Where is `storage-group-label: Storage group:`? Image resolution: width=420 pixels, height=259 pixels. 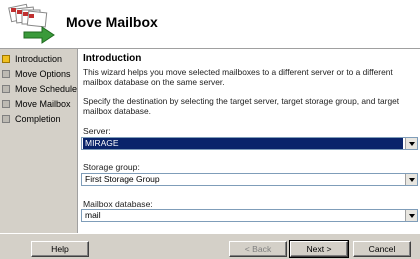 storage-group-label: Storage group: is located at coordinates (111, 167).